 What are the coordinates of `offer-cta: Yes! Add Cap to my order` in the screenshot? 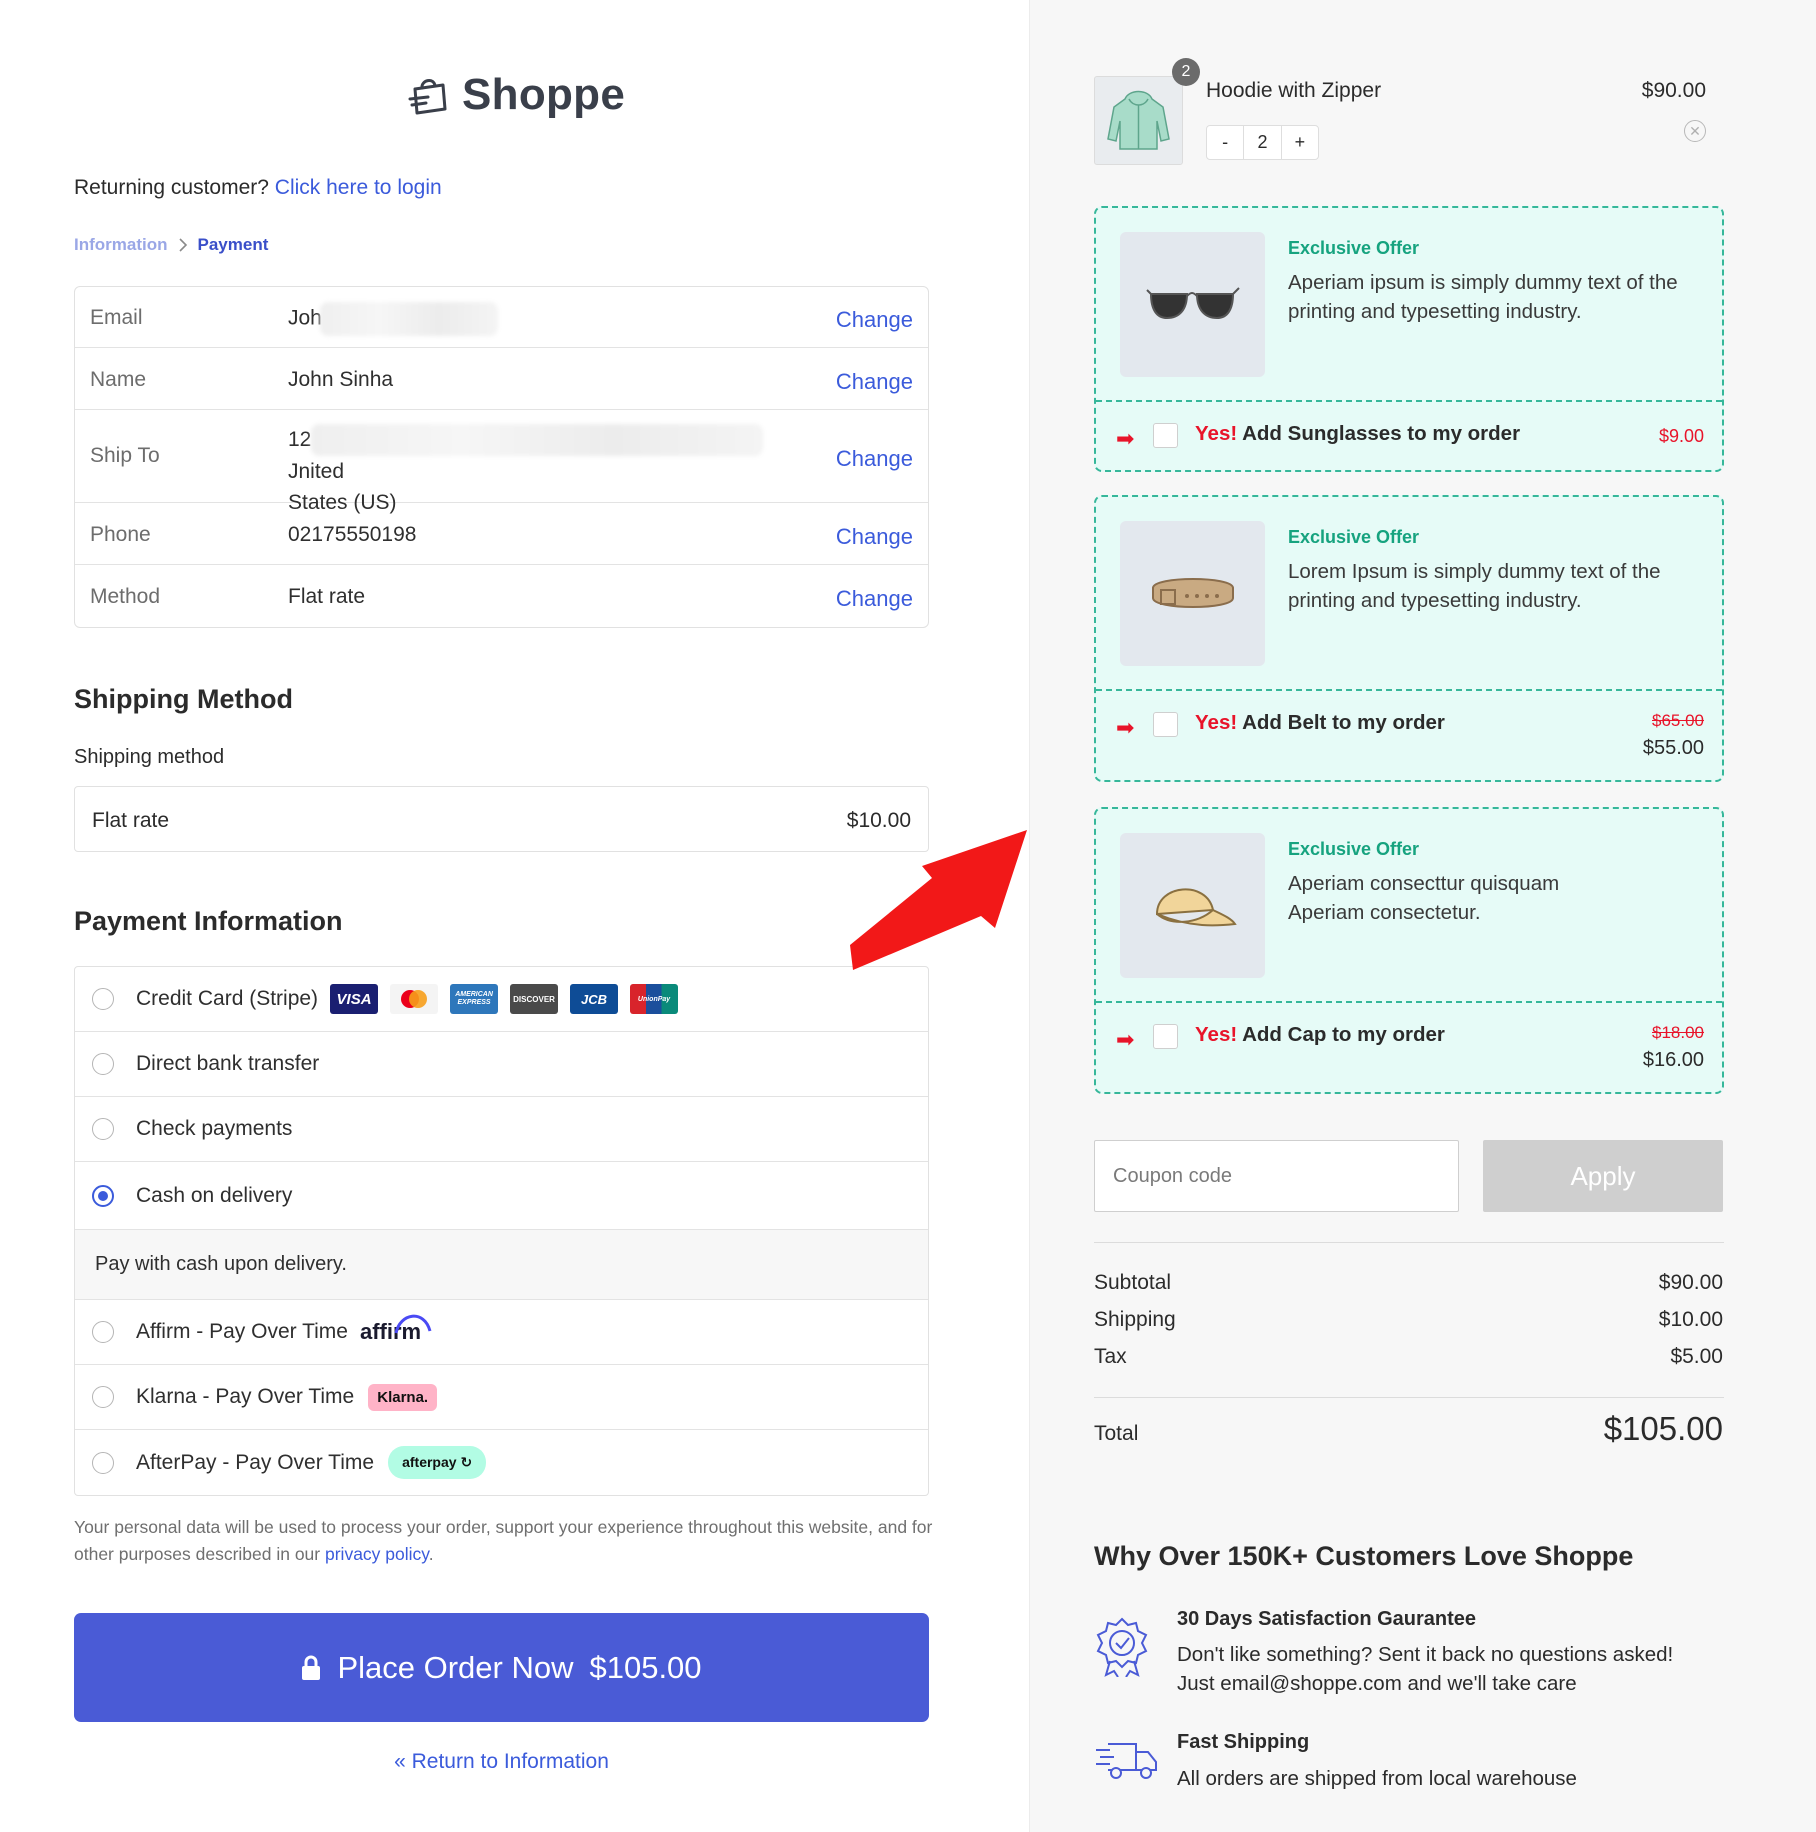 It's located at (1320, 1035).